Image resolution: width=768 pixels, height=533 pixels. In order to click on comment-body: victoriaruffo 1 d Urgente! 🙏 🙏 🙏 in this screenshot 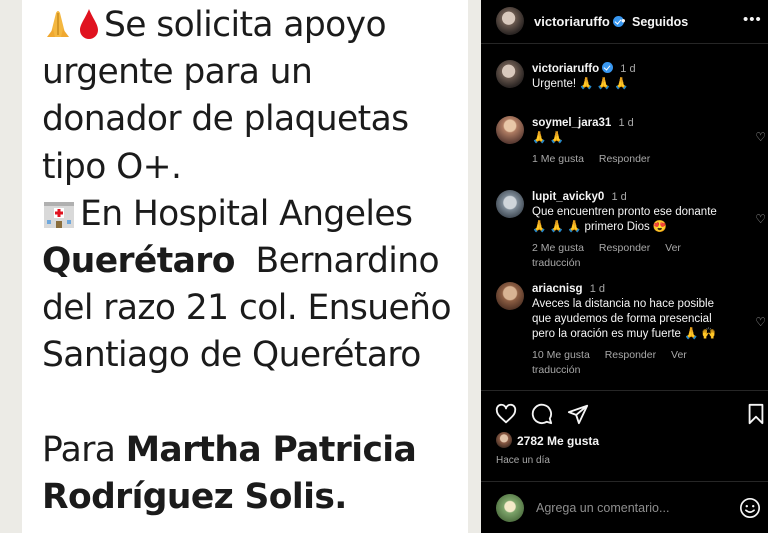, I will do `click(637, 77)`.